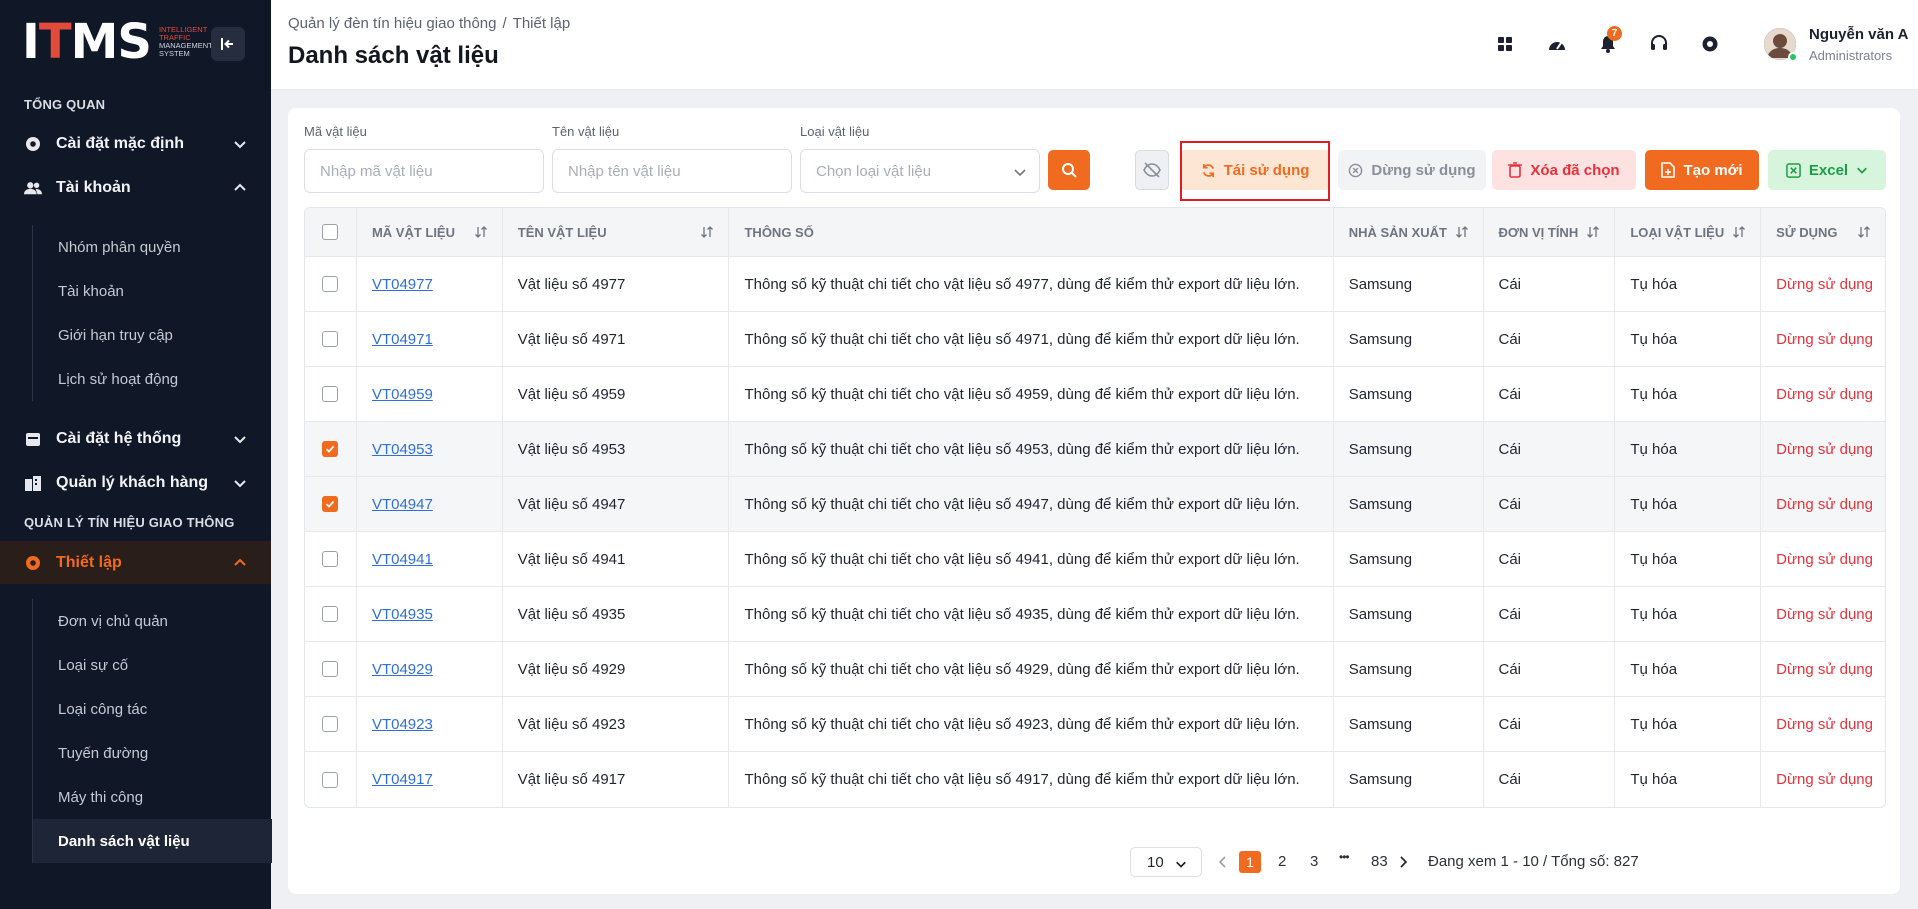 This screenshot has height=909, width=1918. What do you see at coordinates (1702, 170) in the screenshot?
I see `create-new-button: Tạo mới` at bounding box center [1702, 170].